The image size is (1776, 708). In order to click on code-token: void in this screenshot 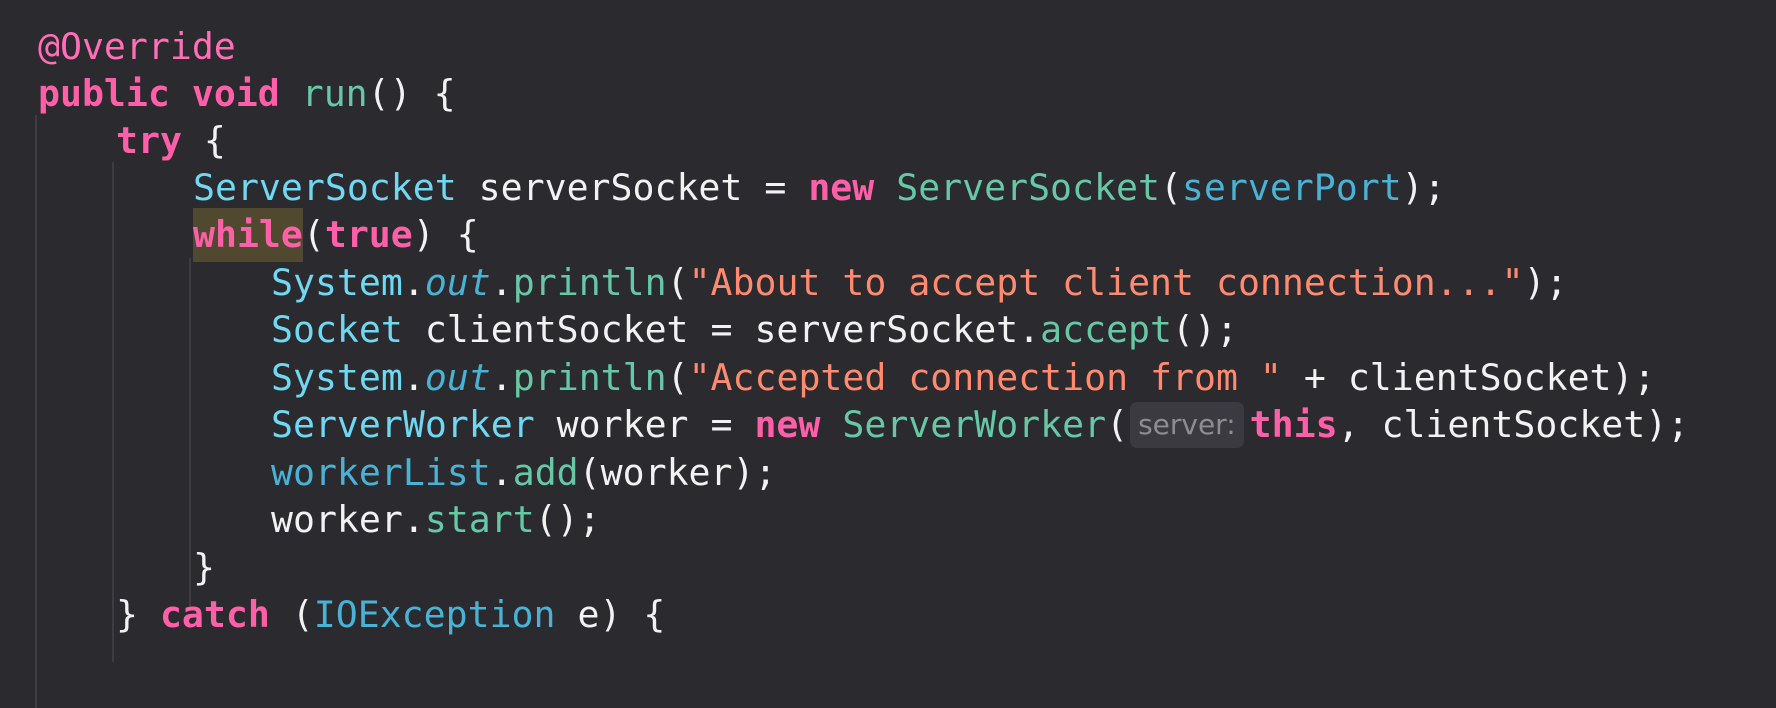, I will do `click(235, 93)`.